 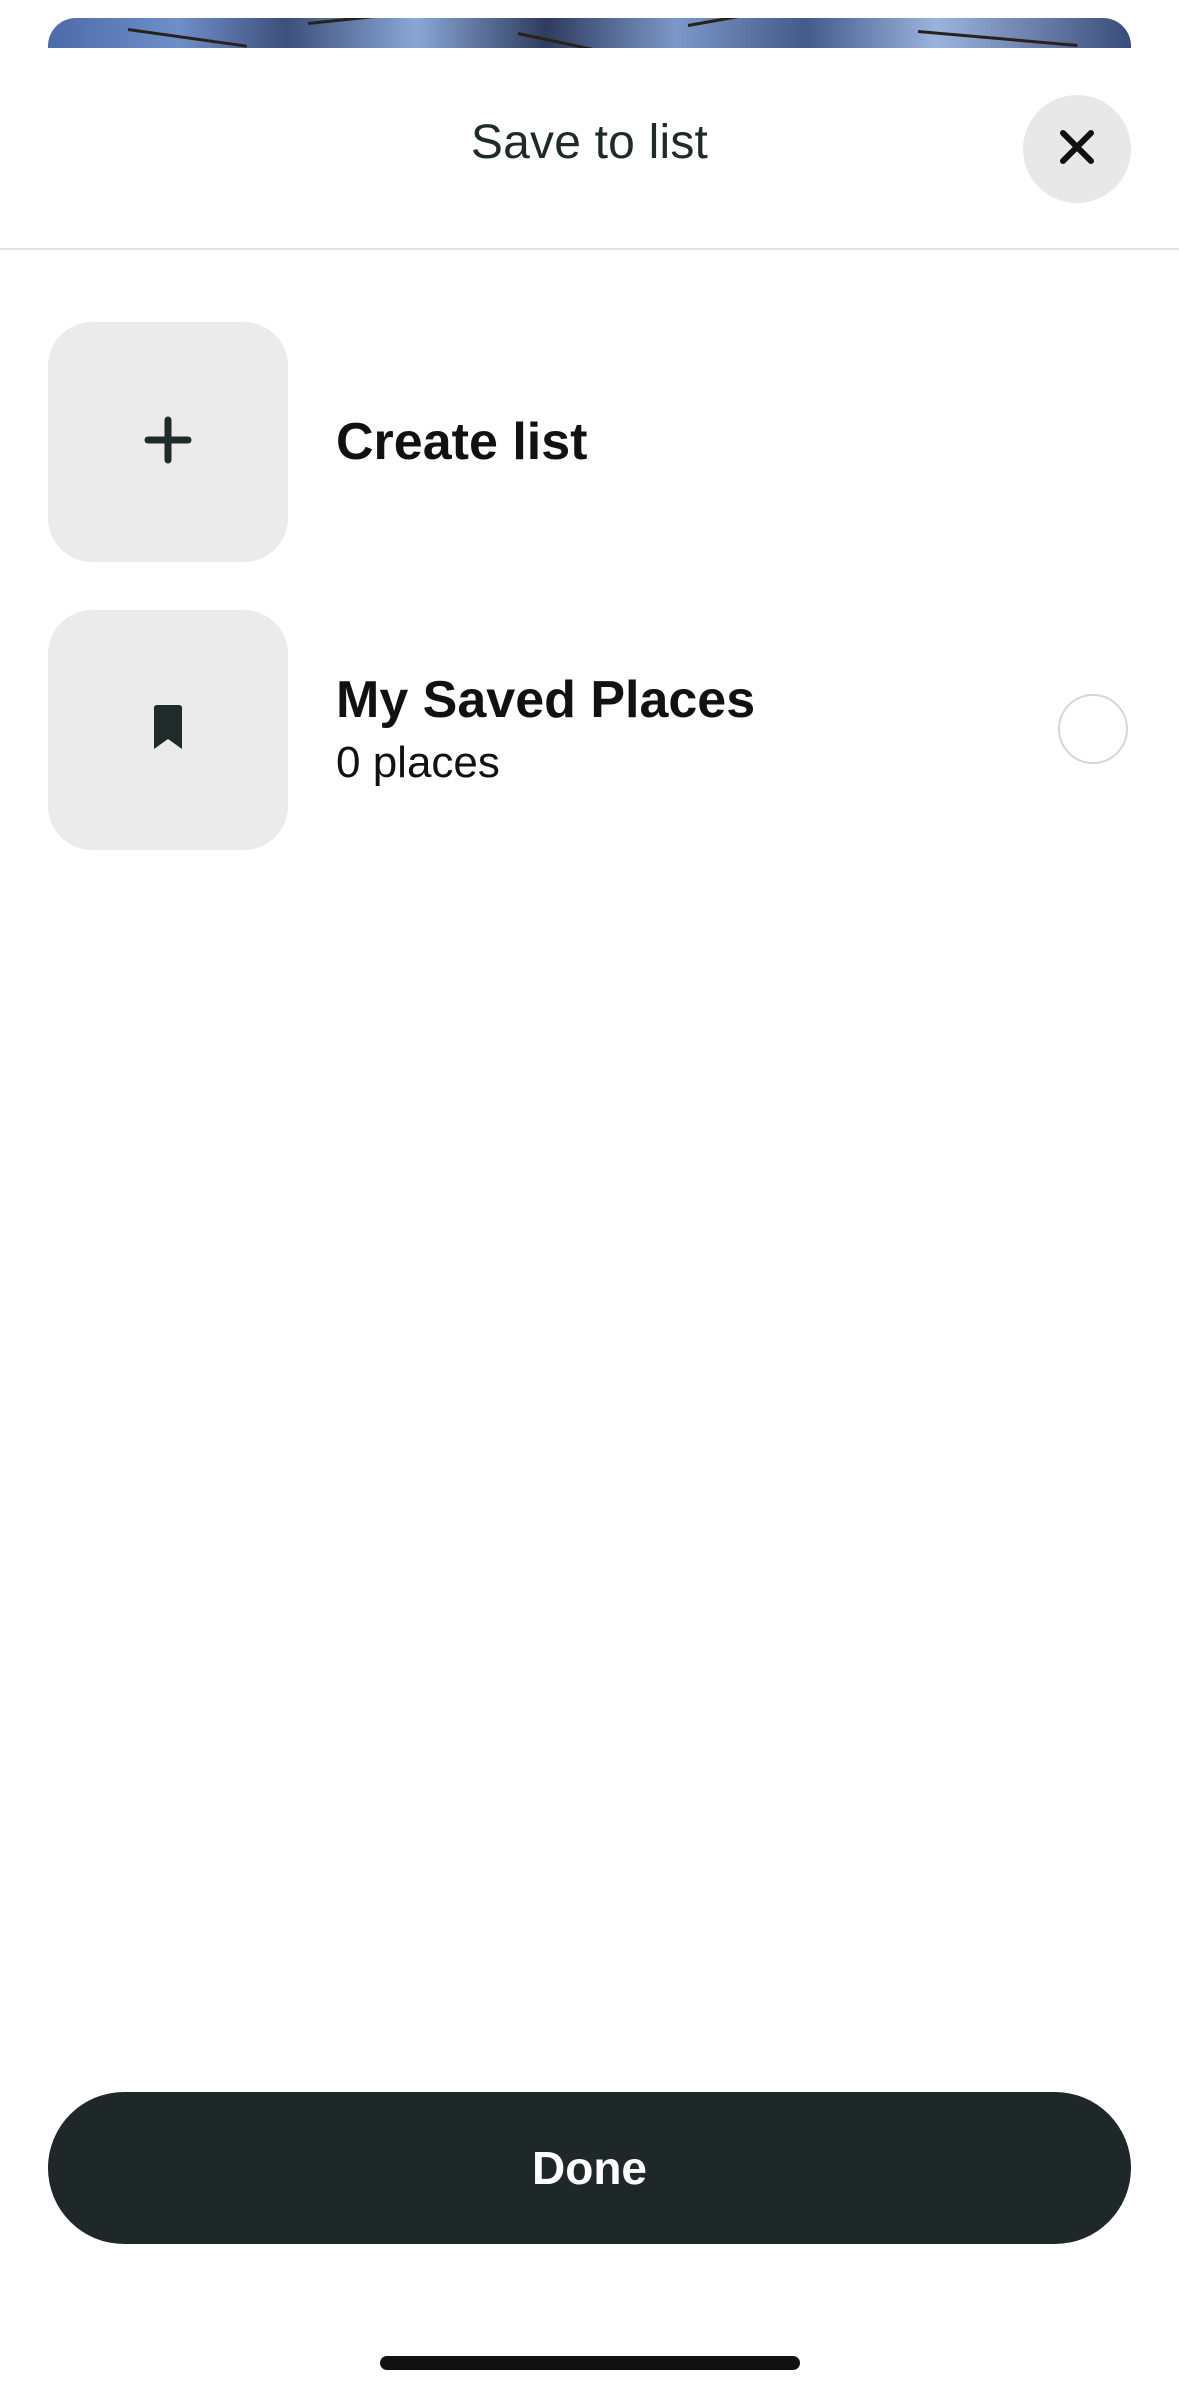 I want to click on create-list-row: Create list, so click(x=589, y=442).